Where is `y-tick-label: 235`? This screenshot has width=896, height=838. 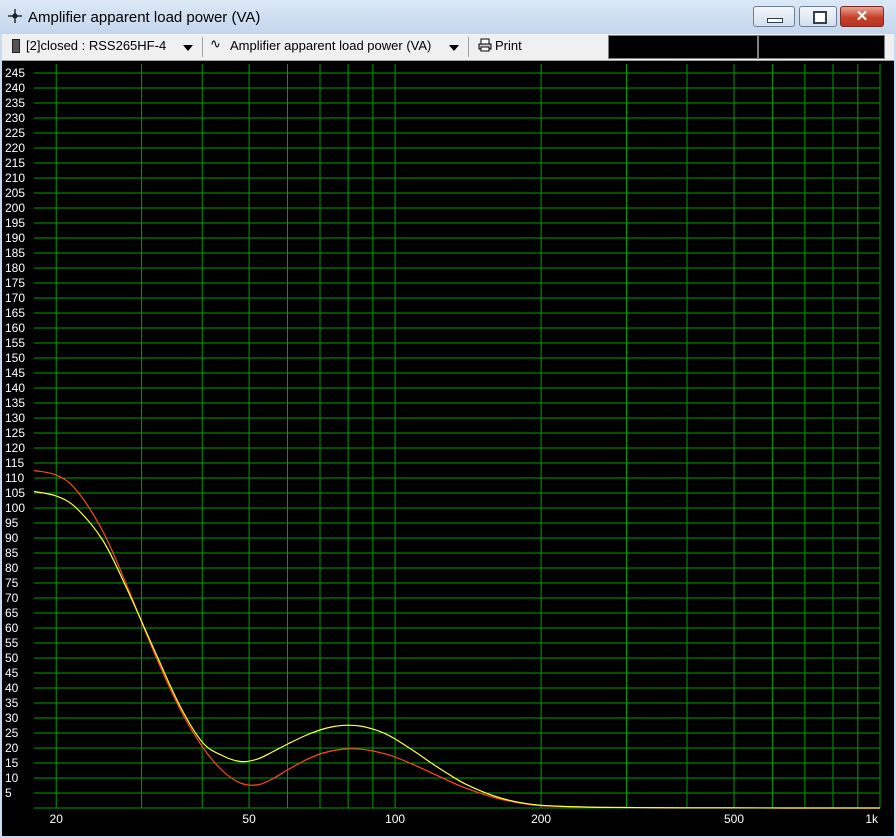
y-tick-label: 235 is located at coordinates (15, 103).